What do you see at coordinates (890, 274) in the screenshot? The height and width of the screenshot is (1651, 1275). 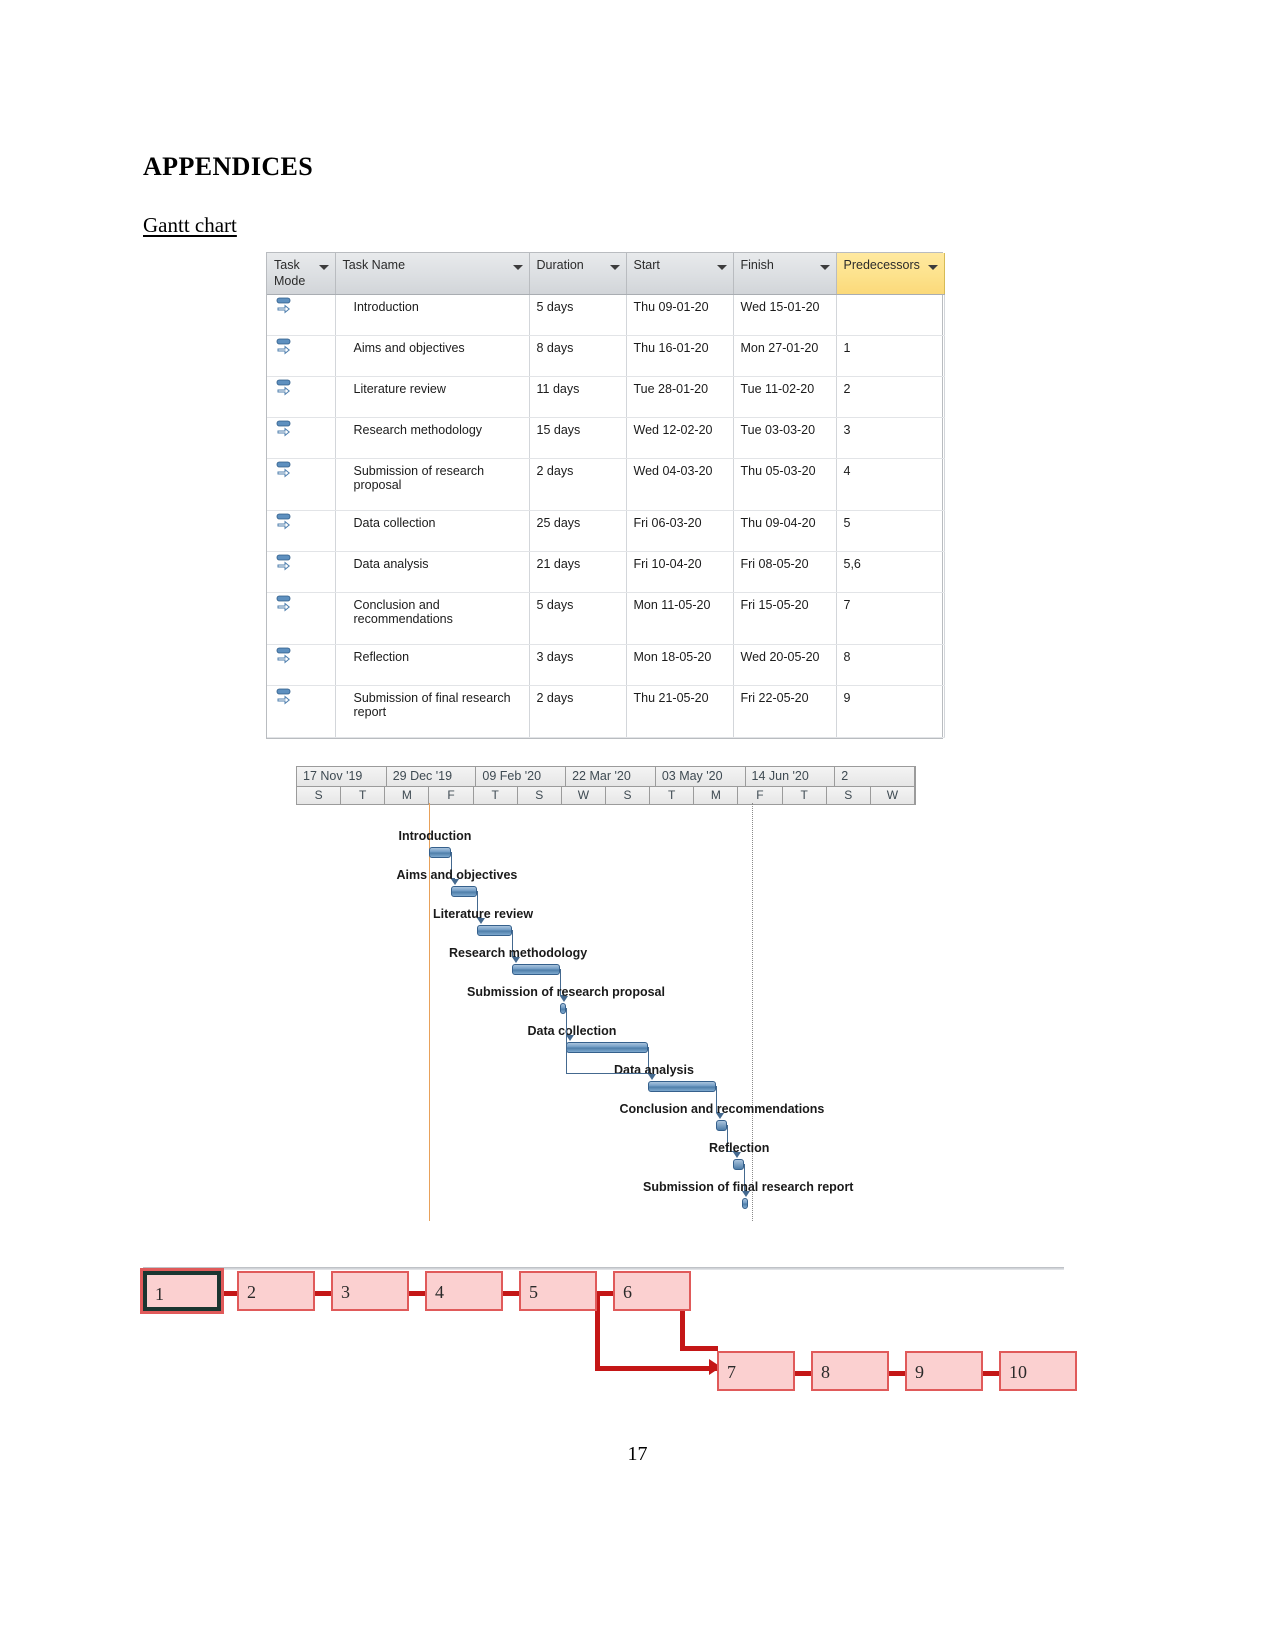 I see `column-header-predecessors: Predecessors` at bounding box center [890, 274].